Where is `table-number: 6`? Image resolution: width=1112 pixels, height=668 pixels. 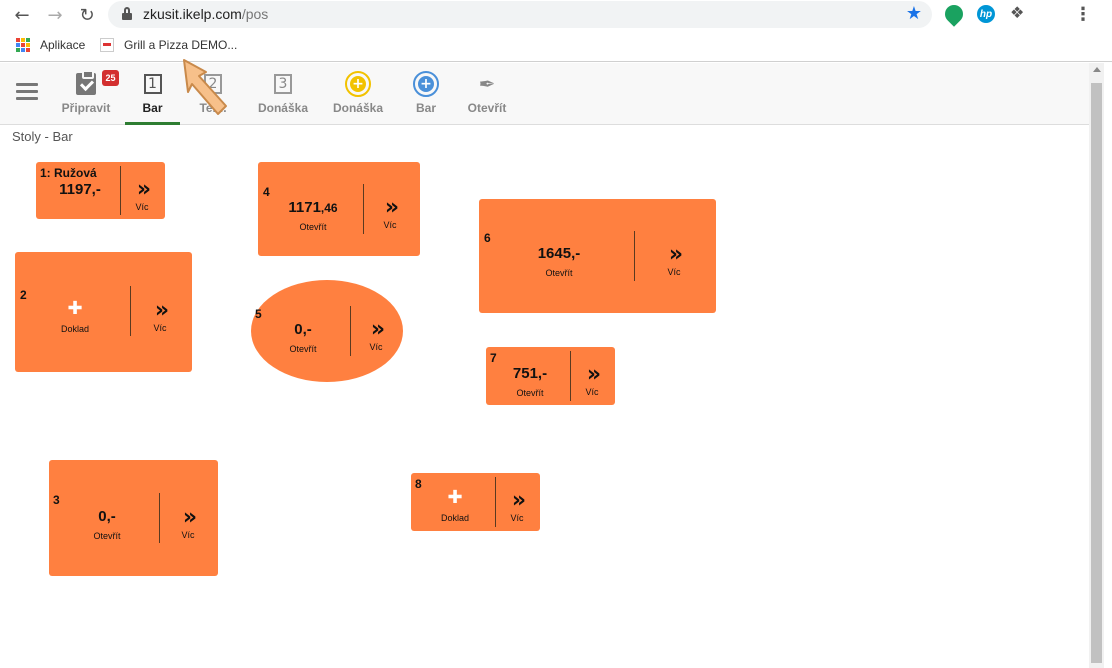 table-number: 6 is located at coordinates (487, 238).